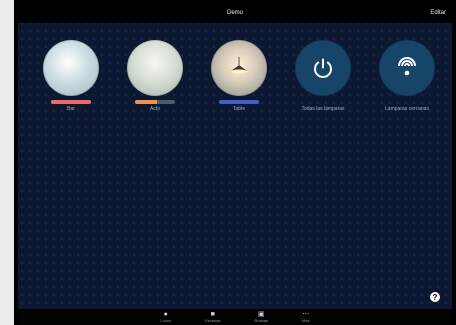 The width and height of the screenshot is (456, 325). I want to click on help-button: ?, so click(435, 297).